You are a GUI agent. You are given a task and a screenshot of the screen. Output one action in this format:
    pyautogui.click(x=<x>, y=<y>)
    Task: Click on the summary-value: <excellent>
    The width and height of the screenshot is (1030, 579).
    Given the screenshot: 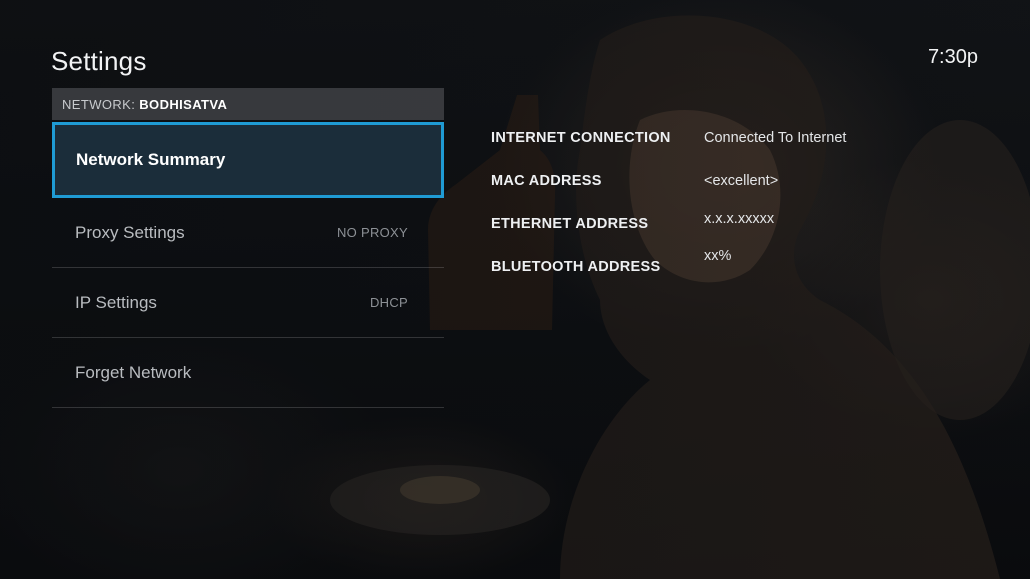 What is the action you would take?
    pyautogui.click(x=741, y=181)
    